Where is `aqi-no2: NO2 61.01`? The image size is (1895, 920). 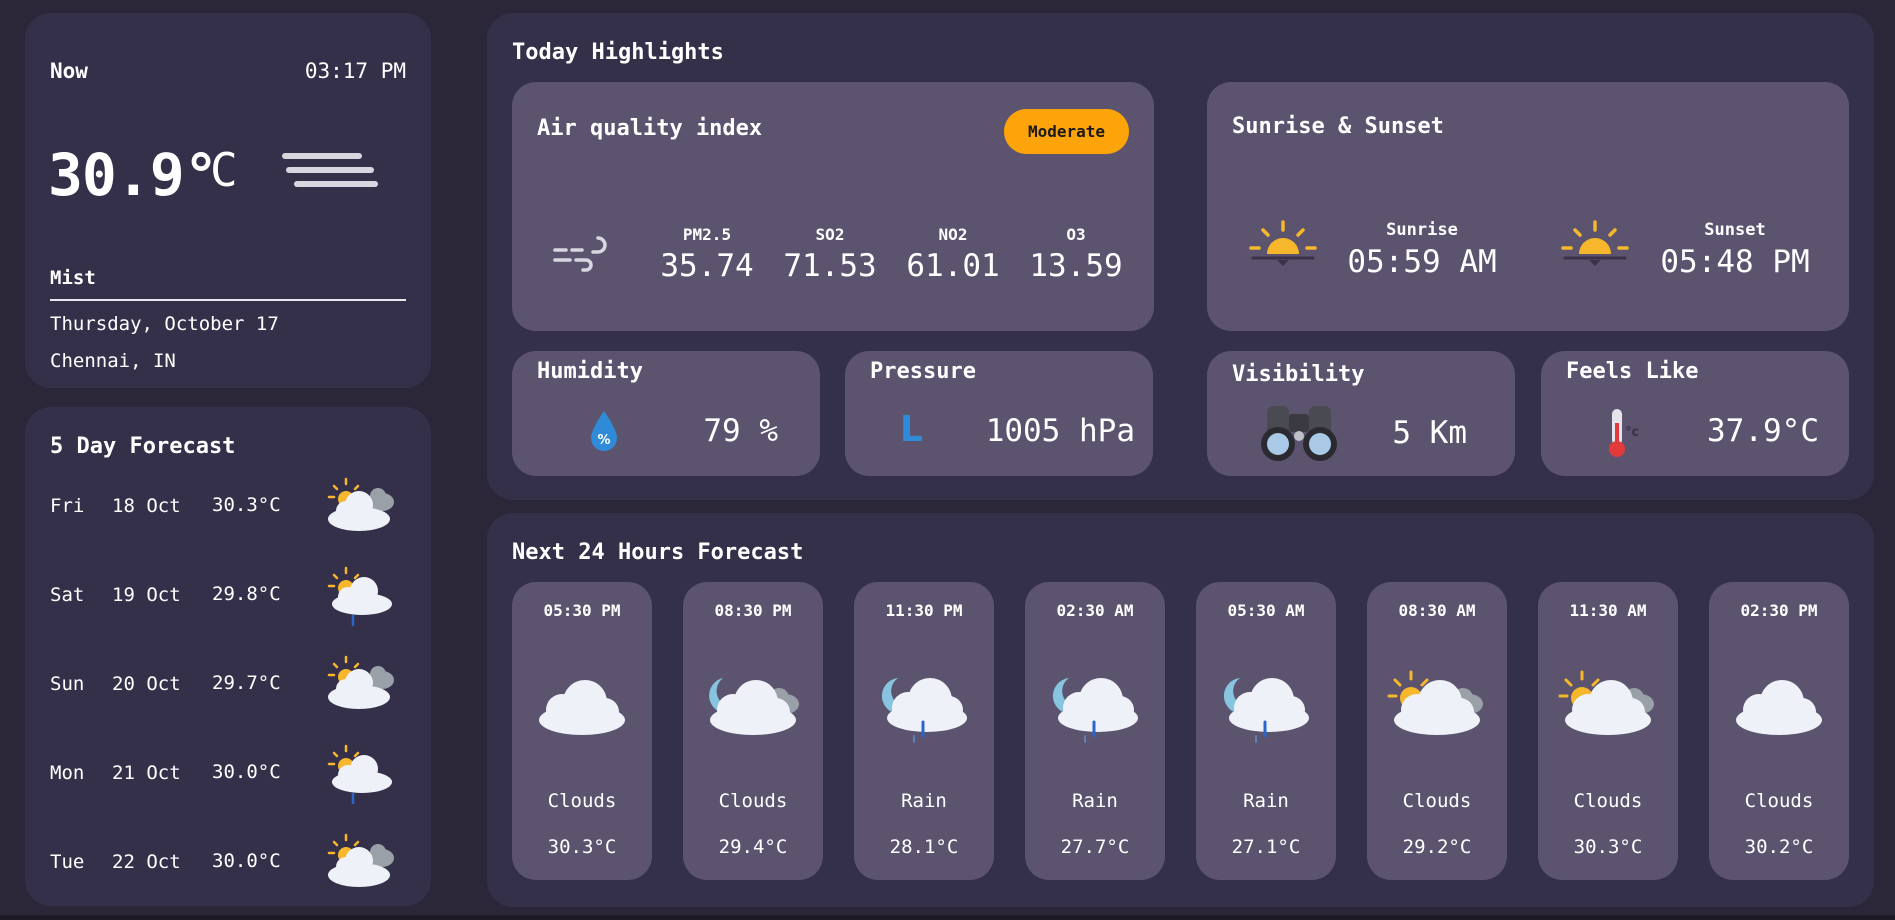 aqi-no2: NO2 61.01 is located at coordinates (953, 254).